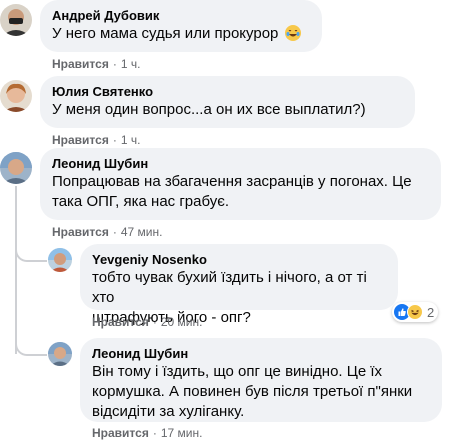 The image size is (459, 444). I want to click on comment-author: Yevgeniy Nosenko, so click(239, 259).